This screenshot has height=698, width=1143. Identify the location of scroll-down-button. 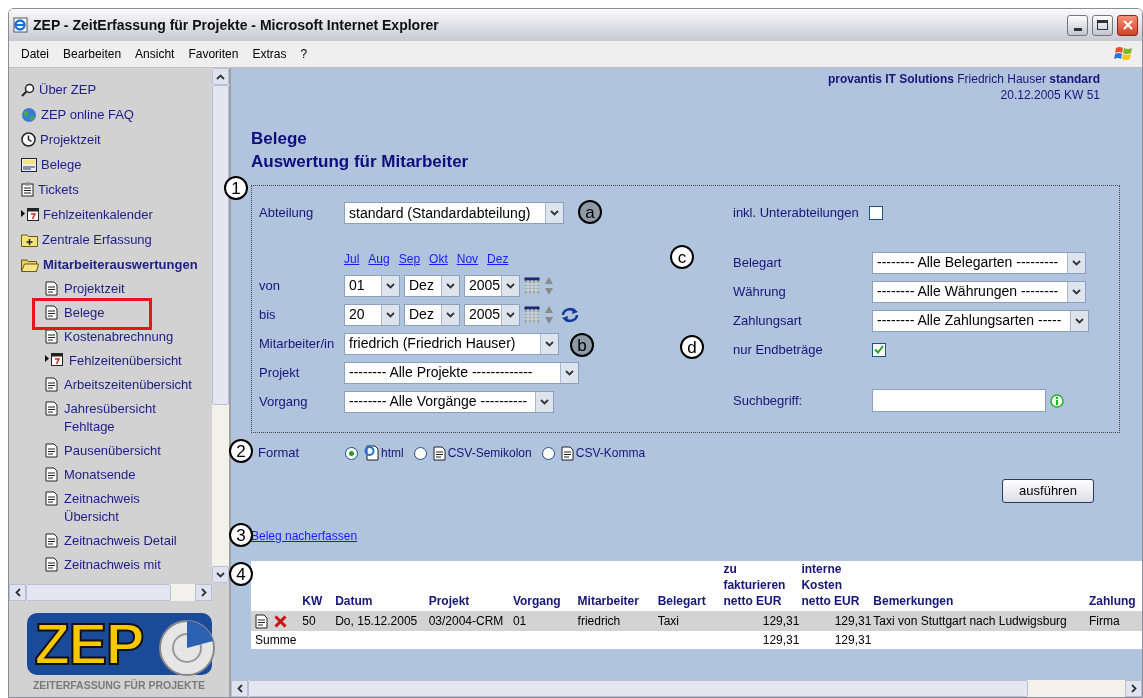
(220, 574).